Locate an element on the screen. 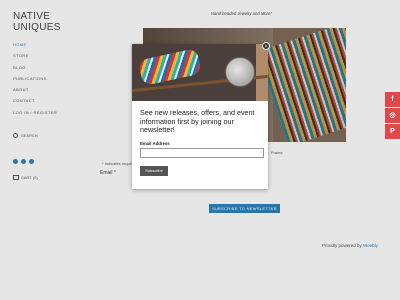 This screenshot has height=300, width=400. instagram-share-icon: ◎ is located at coordinates (392, 115).